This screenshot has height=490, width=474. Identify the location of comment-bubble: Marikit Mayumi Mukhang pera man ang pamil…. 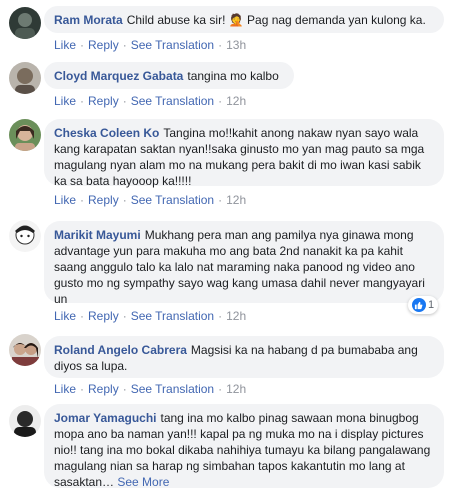
(244, 263).